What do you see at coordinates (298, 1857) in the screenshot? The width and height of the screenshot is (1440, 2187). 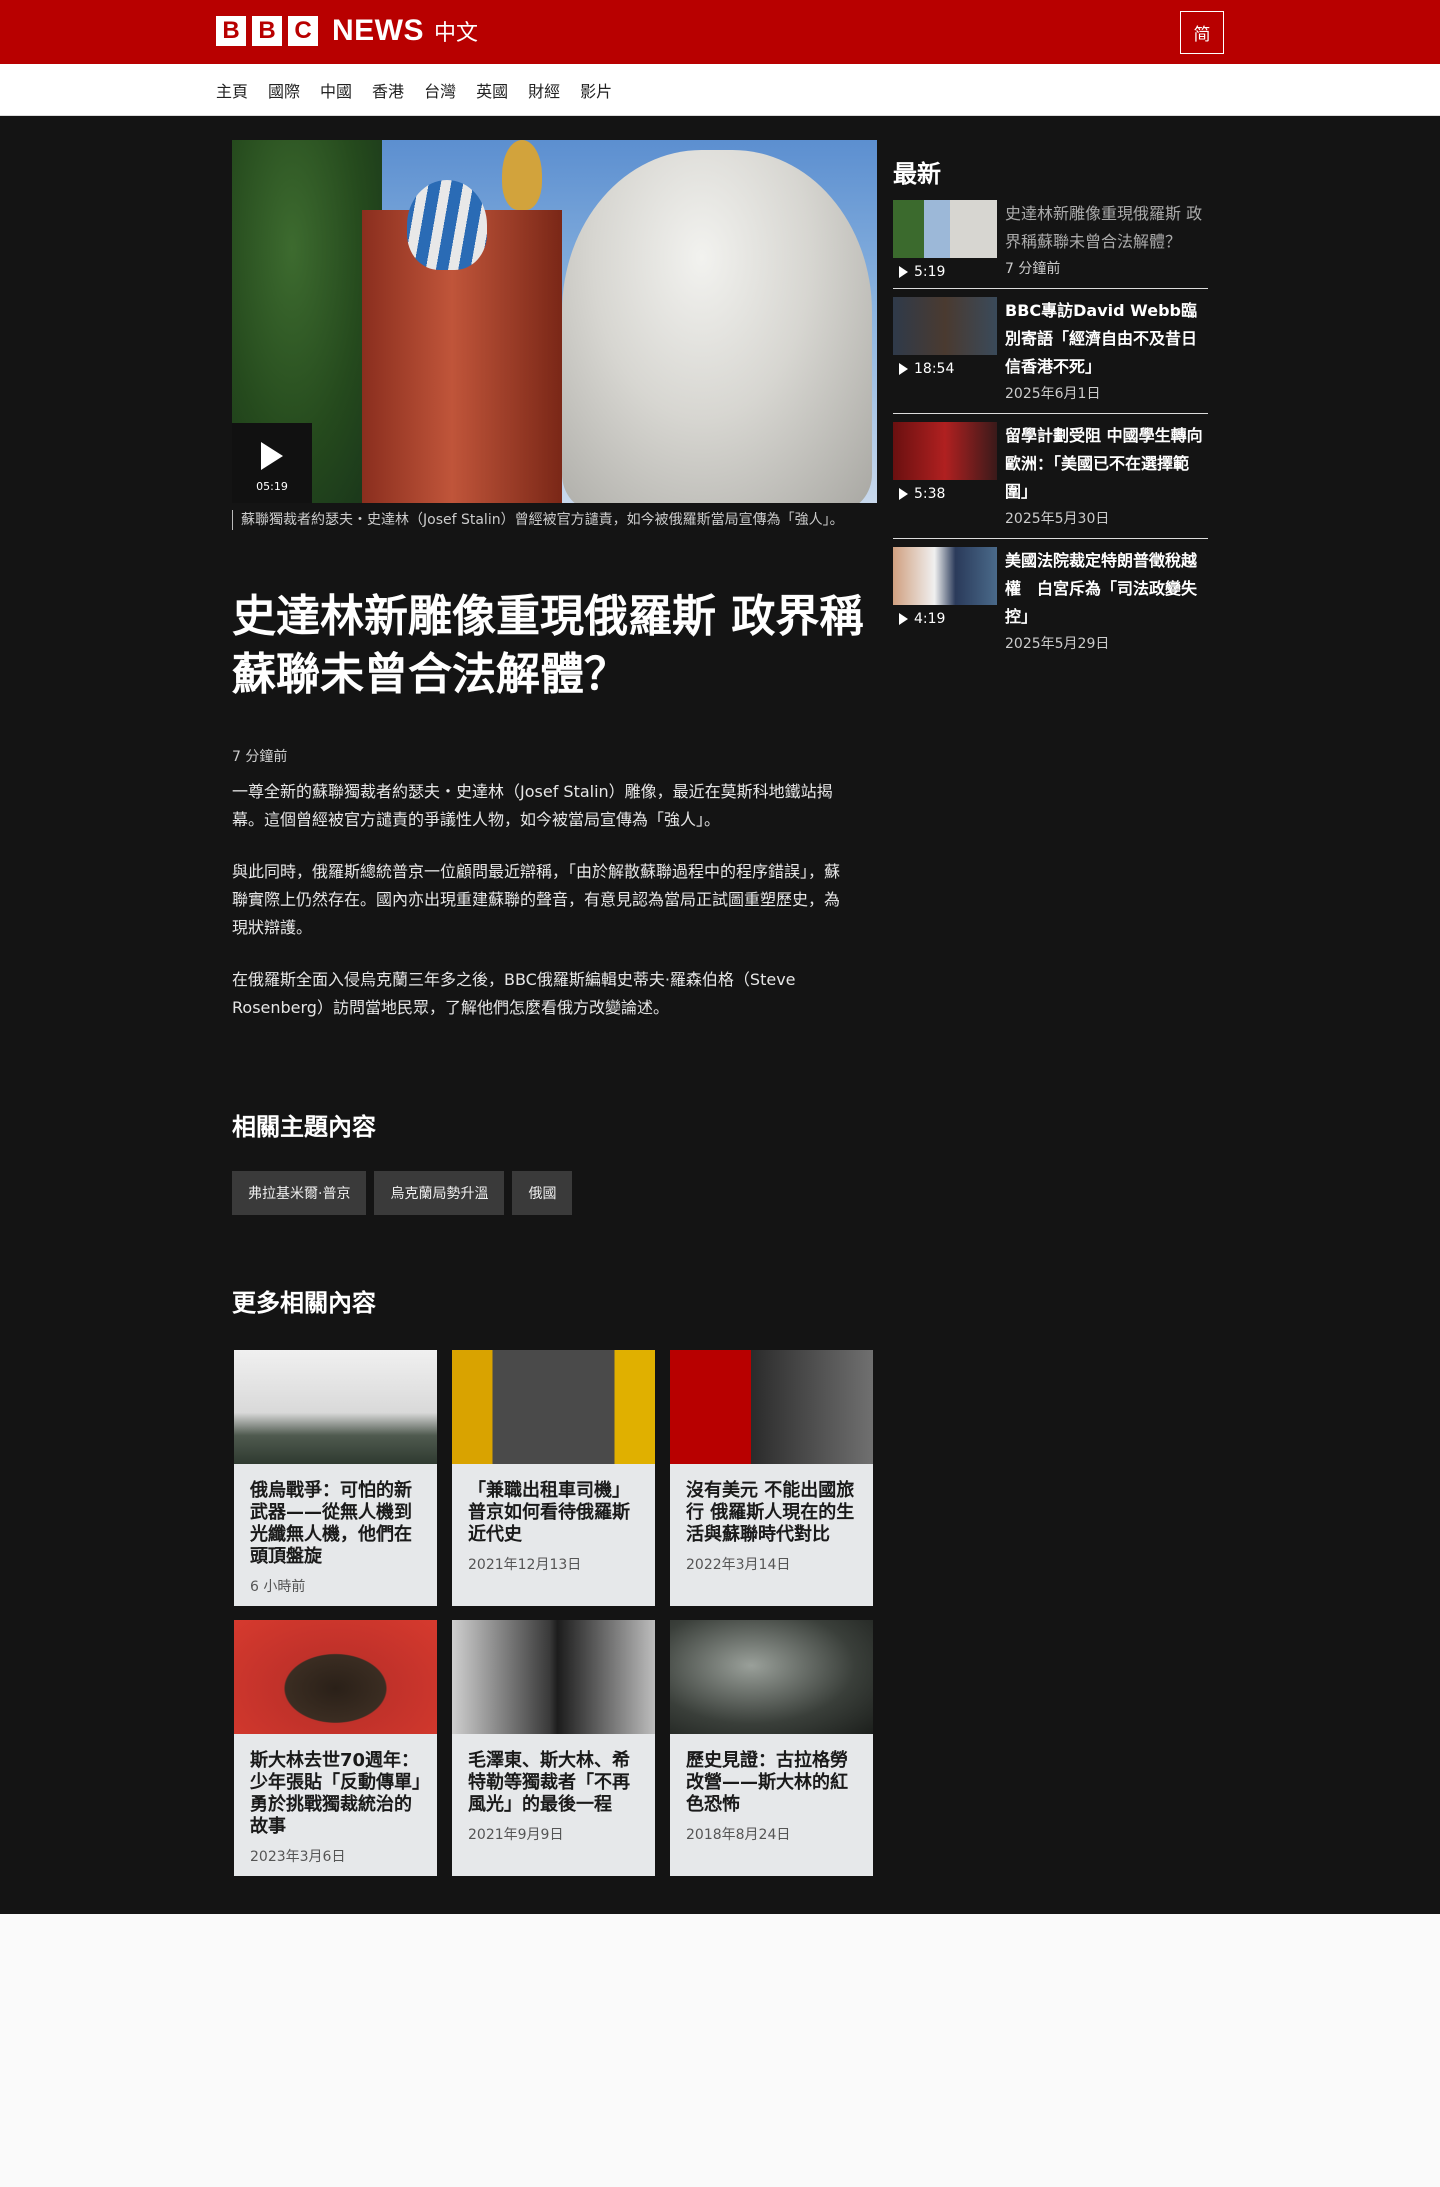 I see `card-date: 2023年3月6日` at bounding box center [298, 1857].